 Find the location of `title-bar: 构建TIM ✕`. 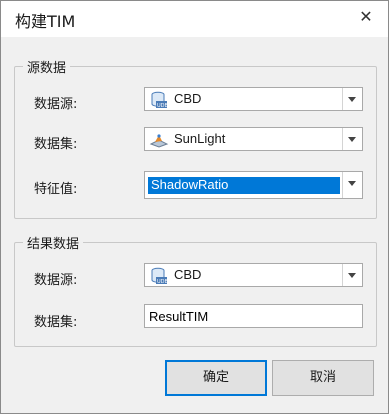

title-bar: 构建TIM ✕ is located at coordinates (194, 19).